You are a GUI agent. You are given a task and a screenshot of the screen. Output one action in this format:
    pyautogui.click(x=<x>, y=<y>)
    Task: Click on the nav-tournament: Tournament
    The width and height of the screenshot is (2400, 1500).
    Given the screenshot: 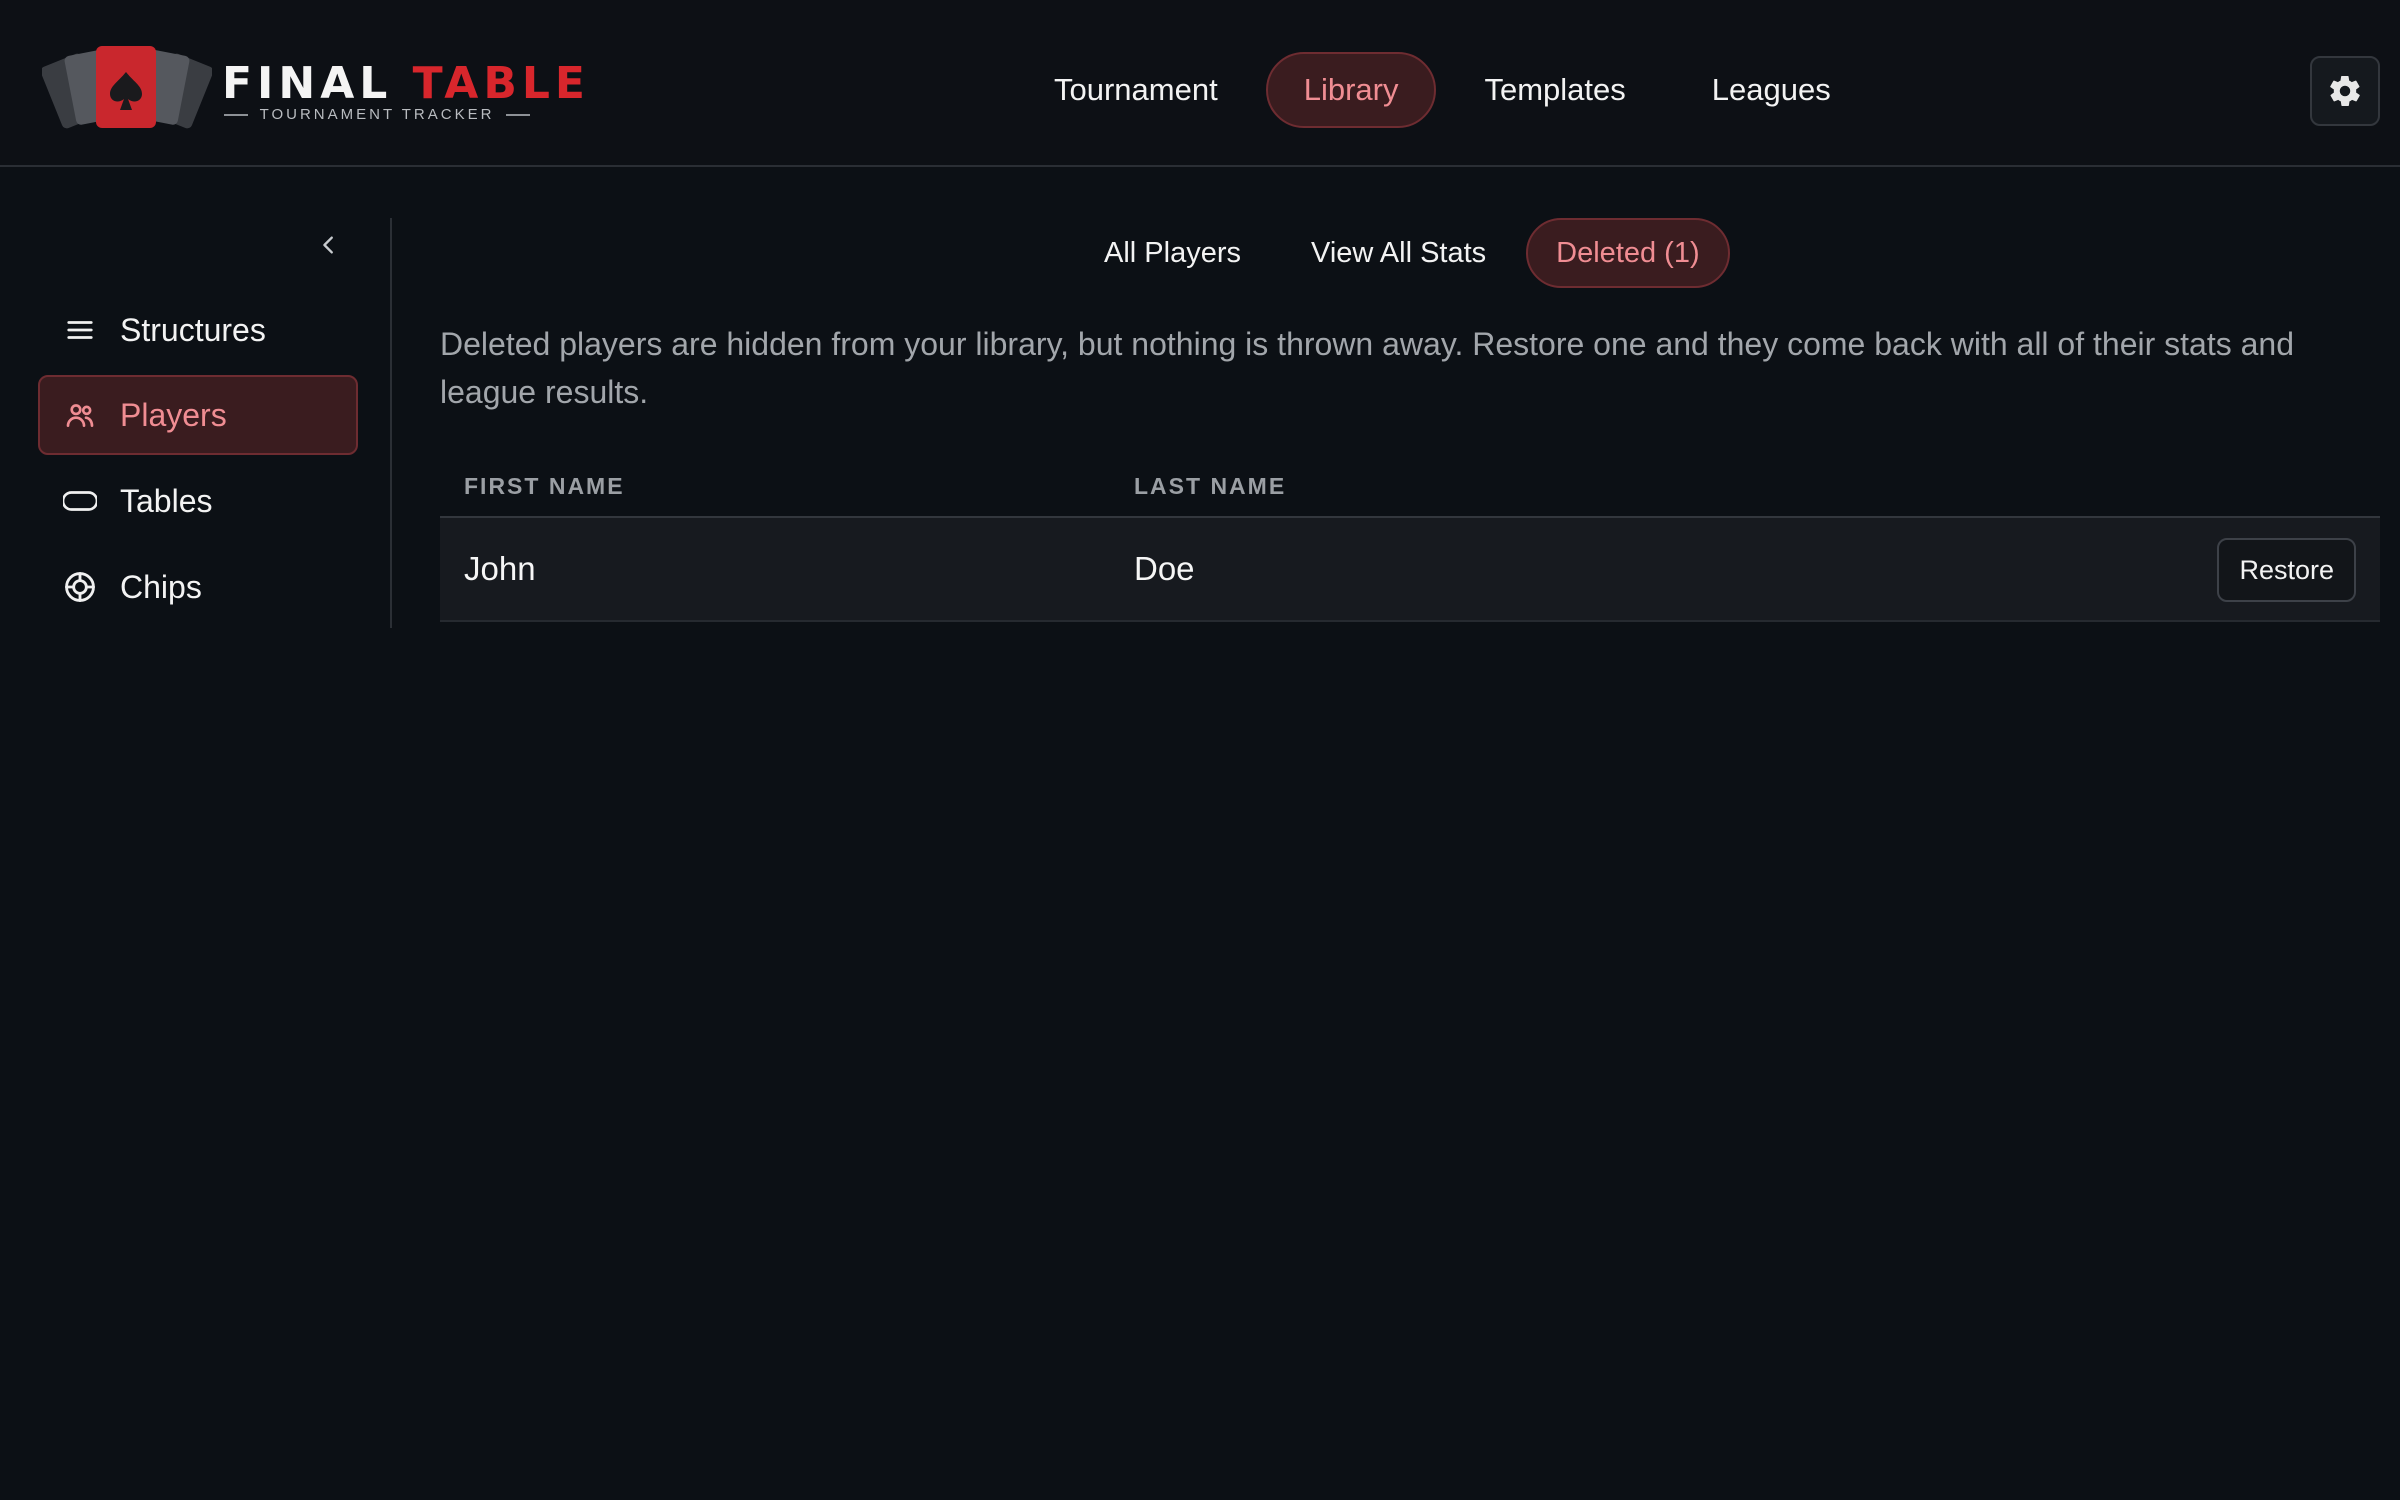 What is the action you would take?
    pyautogui.click(x=1136, y=90)
    